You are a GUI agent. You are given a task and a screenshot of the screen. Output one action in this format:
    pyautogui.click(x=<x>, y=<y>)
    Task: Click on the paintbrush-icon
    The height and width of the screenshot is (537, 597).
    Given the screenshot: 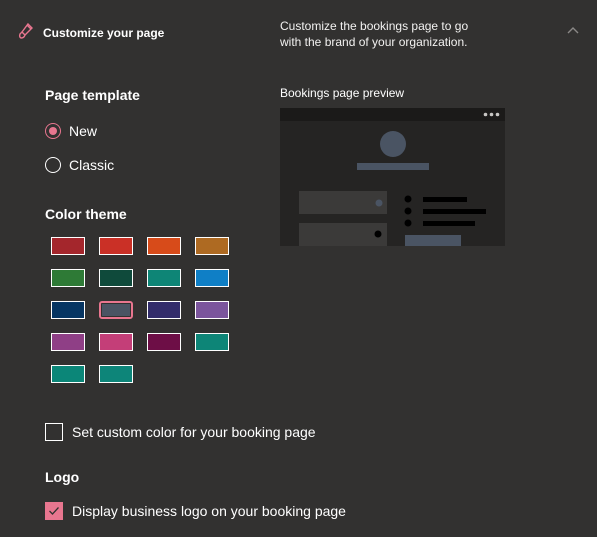 What is the action you would take?
    pyautogui.click(x=25, y=30)
    